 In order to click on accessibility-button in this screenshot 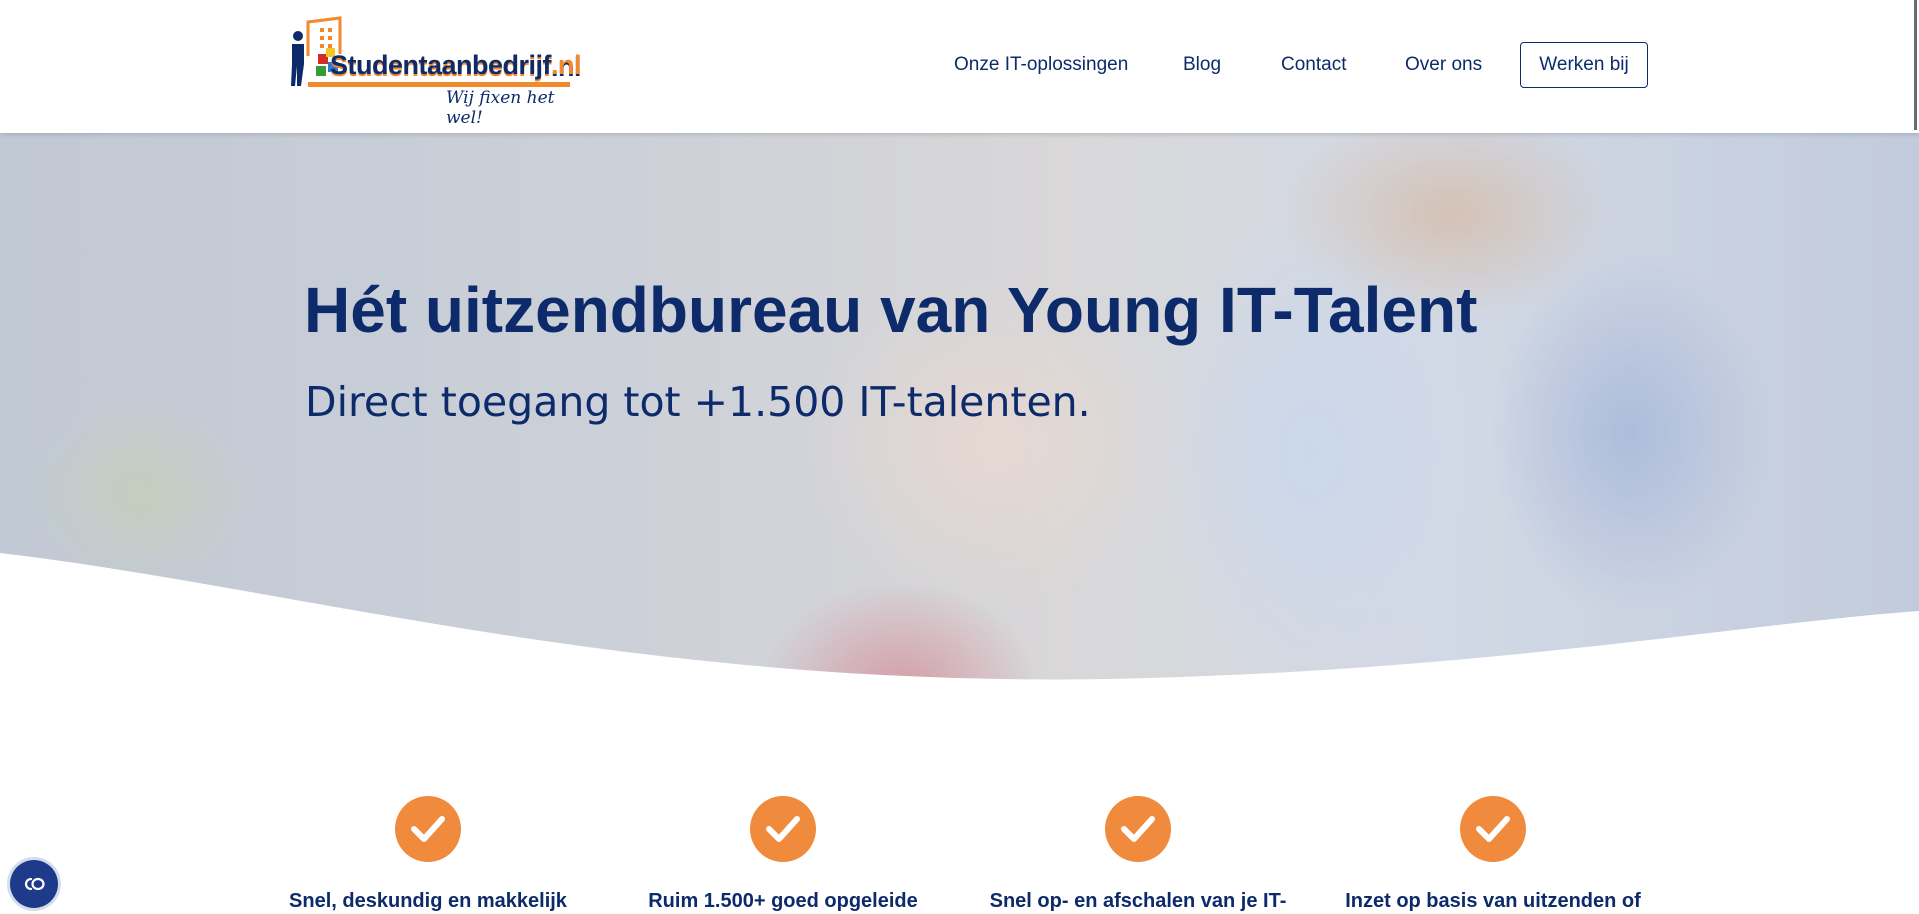, I will do `click(34, 884)`.